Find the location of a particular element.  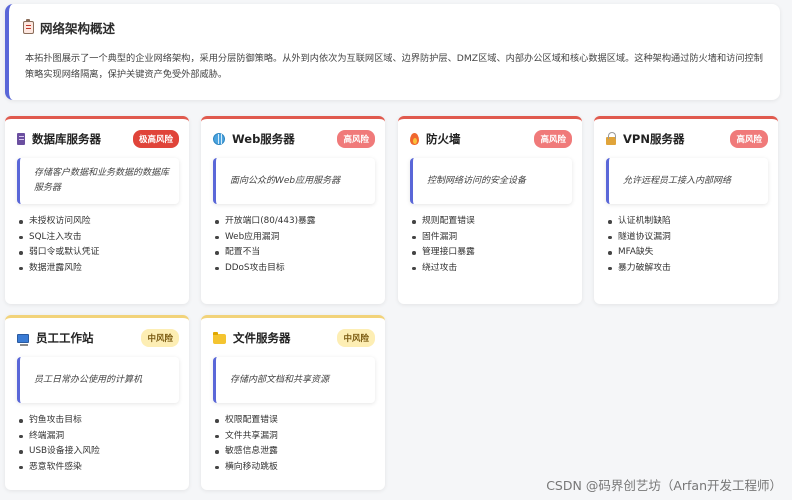

globe-icon is located at coordinates (219, 139).